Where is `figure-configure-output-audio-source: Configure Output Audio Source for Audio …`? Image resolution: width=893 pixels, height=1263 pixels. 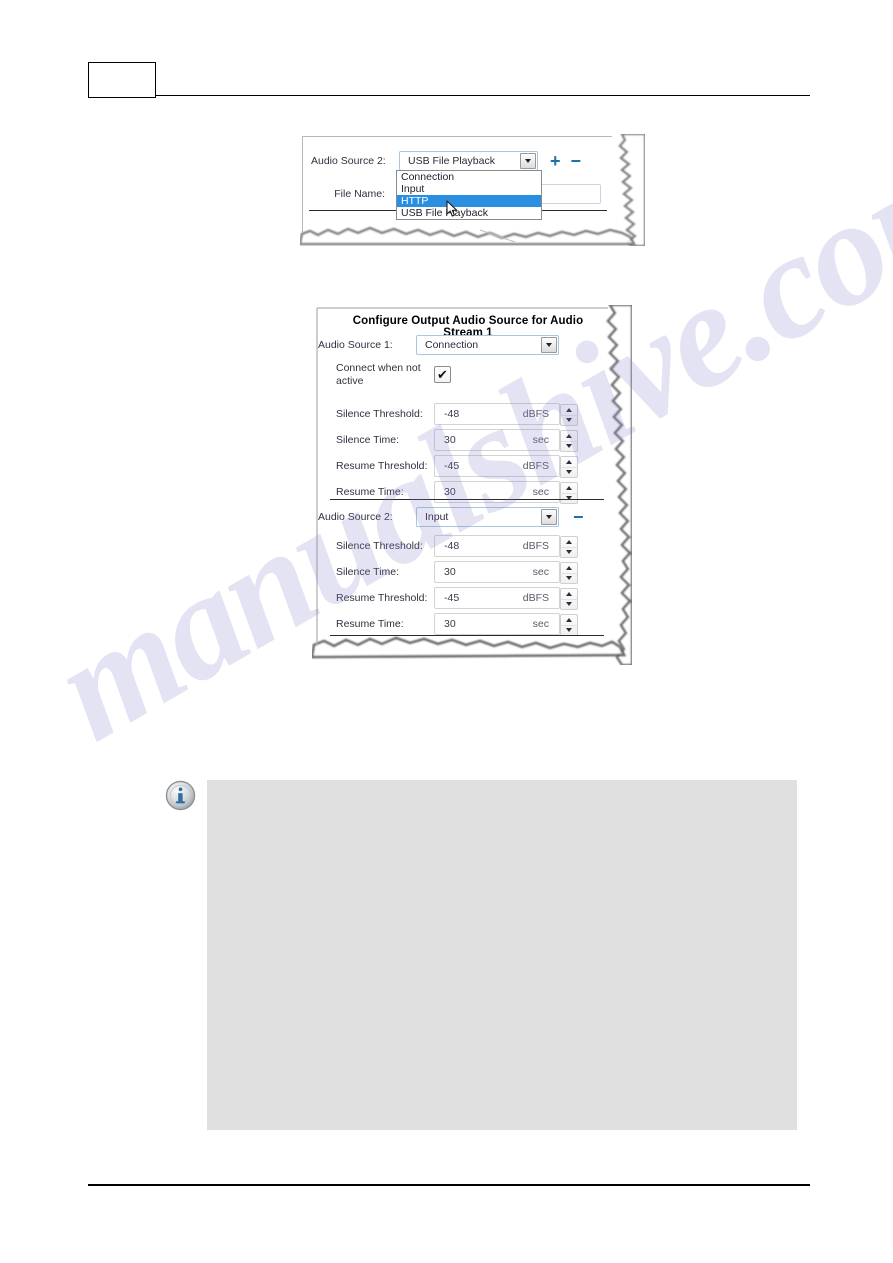
figure-configure-output-audio-source: Configure Output Audio Source for Audio … is located at coordinates (472, 485).